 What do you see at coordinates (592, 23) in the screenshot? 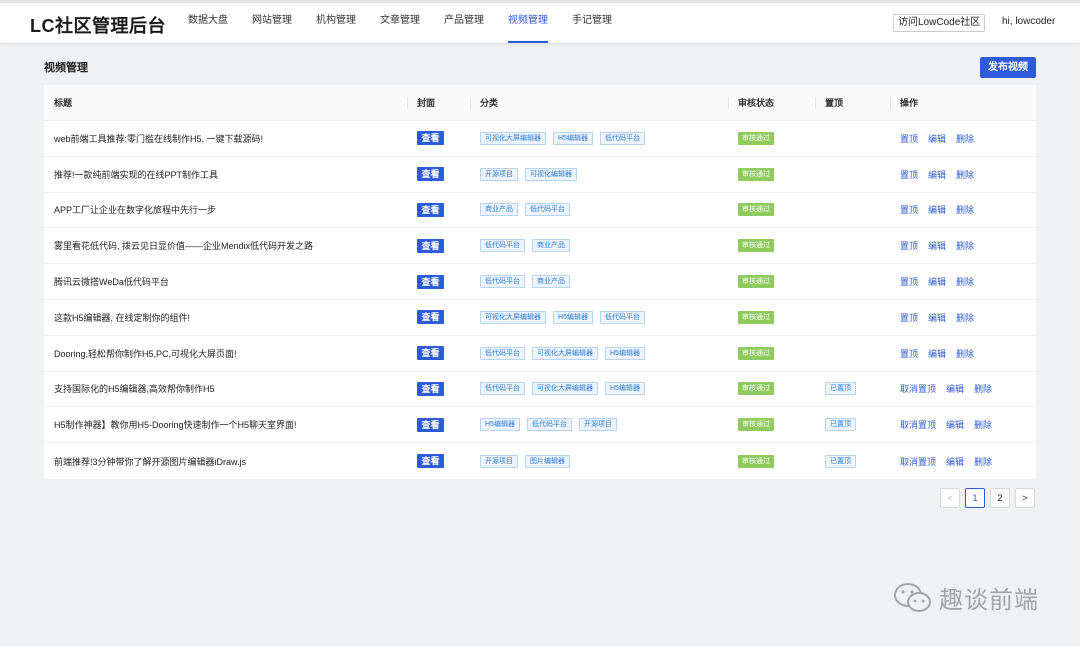
I see `nav-item-notes: 手记管理` at bounding box center [592, 23].